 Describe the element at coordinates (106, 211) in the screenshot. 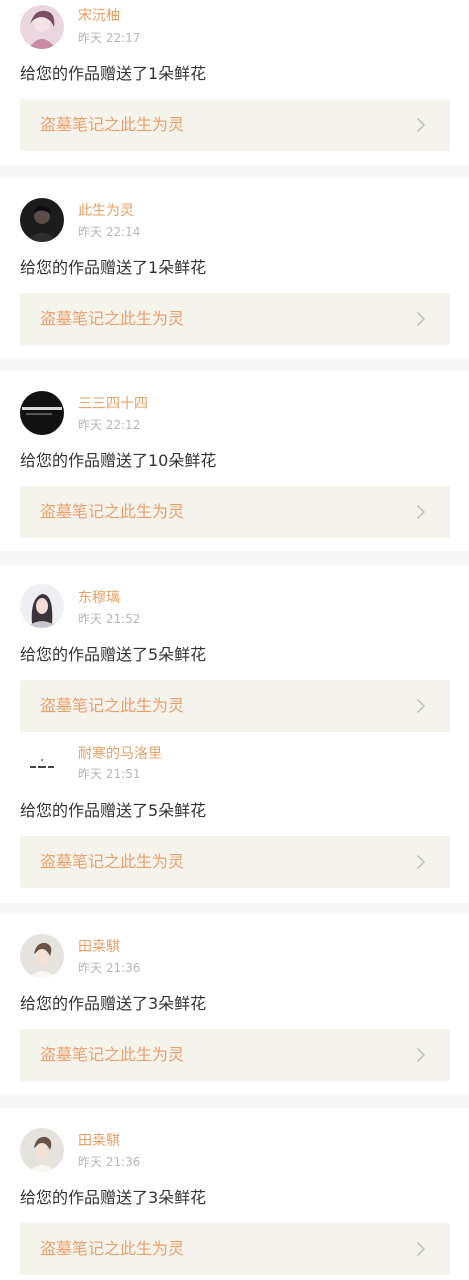

I see `sender-name: 此生为灵` at that location.